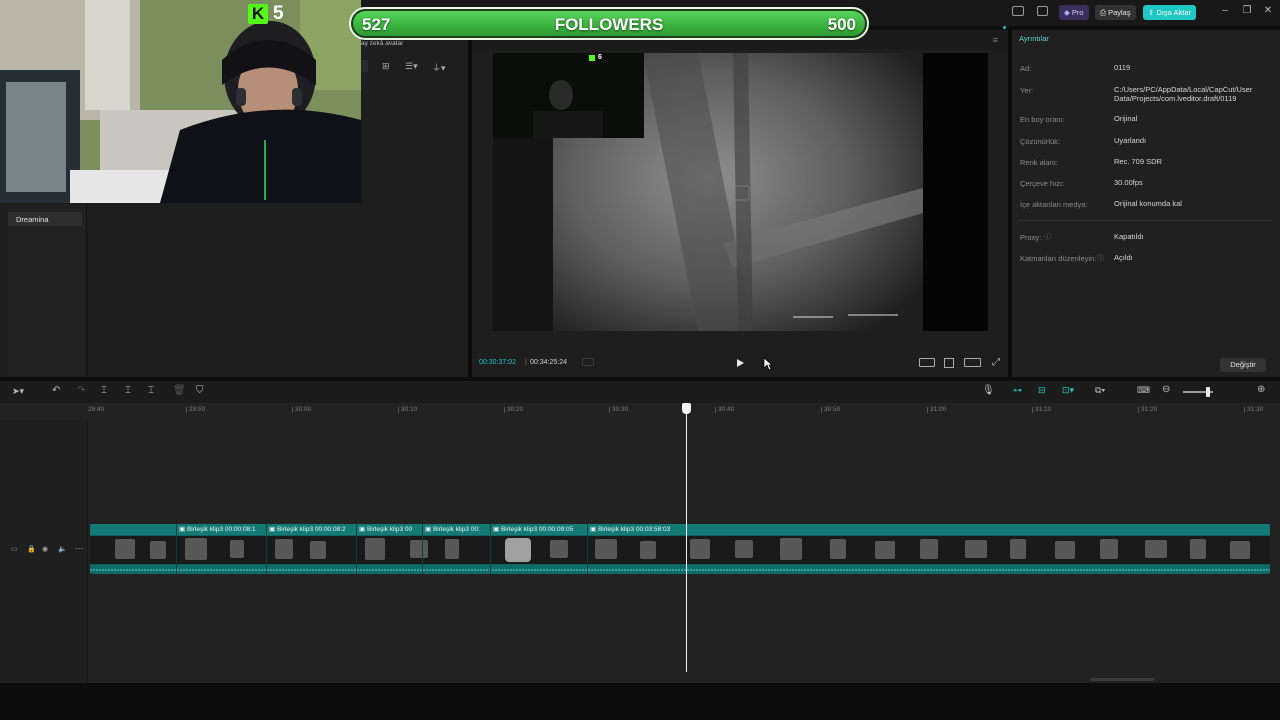 The width and height of the screenshot is (1280, 720). I want to click on speaker-icon: 🔈, so click(62, 549).